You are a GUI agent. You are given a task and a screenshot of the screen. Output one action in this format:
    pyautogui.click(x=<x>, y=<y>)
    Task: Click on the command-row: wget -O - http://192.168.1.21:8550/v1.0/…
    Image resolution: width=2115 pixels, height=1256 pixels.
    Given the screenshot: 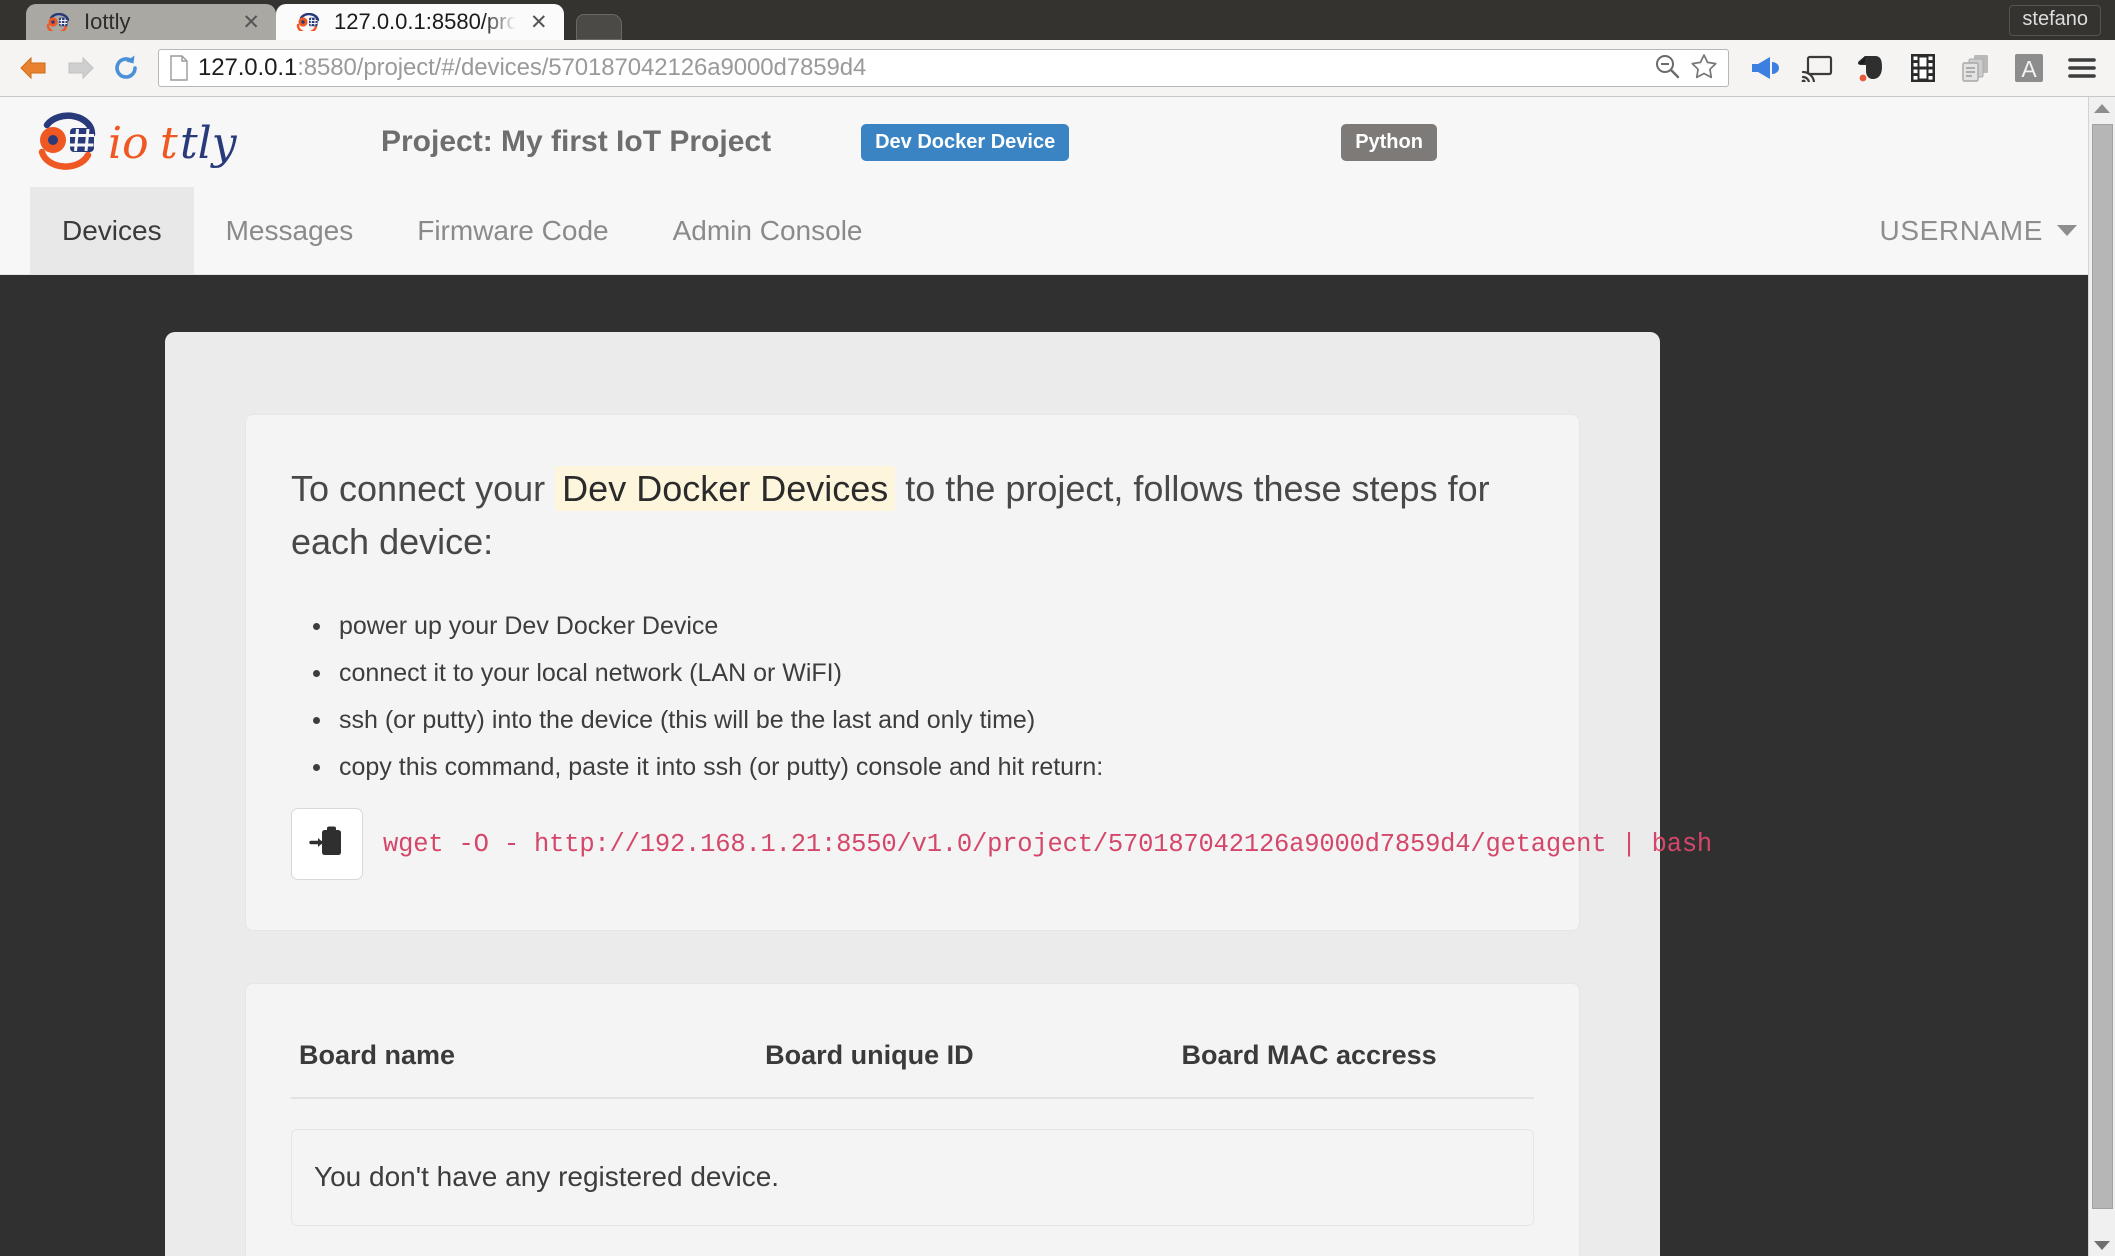 What is the action you would take?
    pyautogui.click(x=1001, y=844)
    